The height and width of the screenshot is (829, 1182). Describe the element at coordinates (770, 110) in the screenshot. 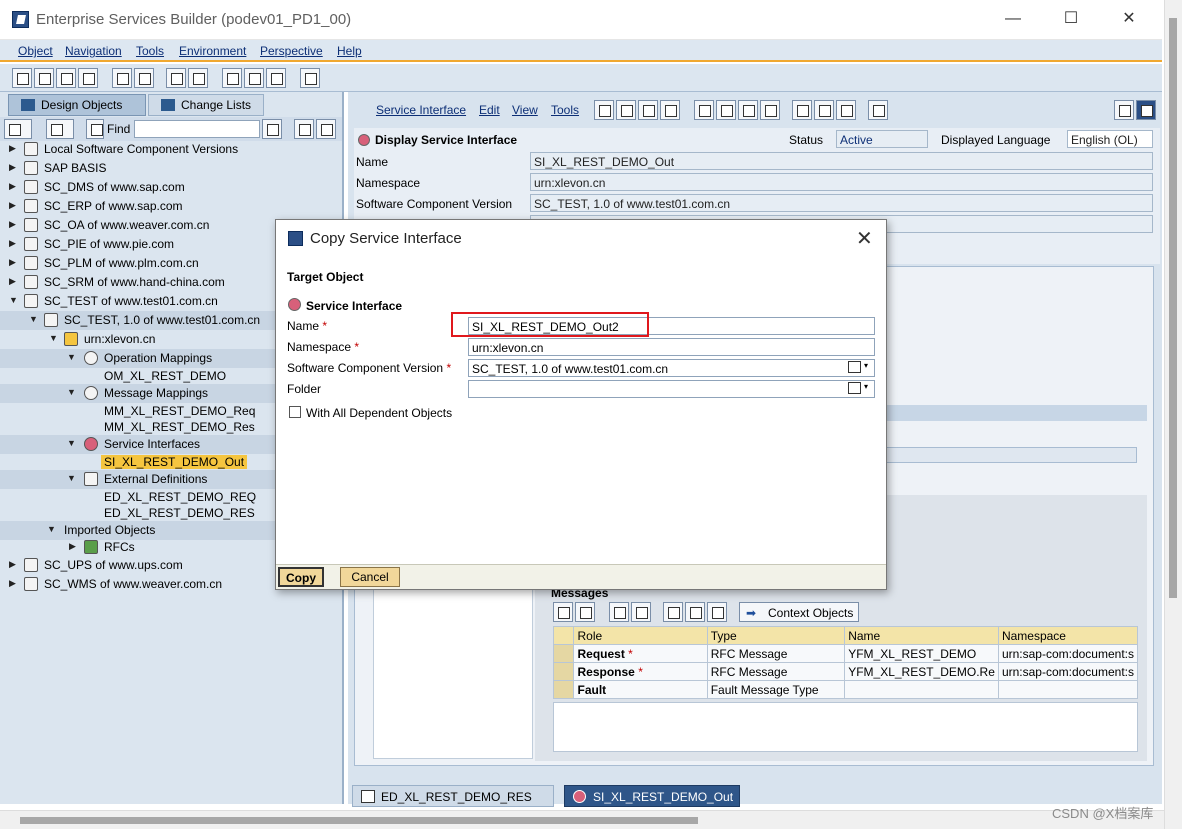

I see `hierarchy-icon` at that location.